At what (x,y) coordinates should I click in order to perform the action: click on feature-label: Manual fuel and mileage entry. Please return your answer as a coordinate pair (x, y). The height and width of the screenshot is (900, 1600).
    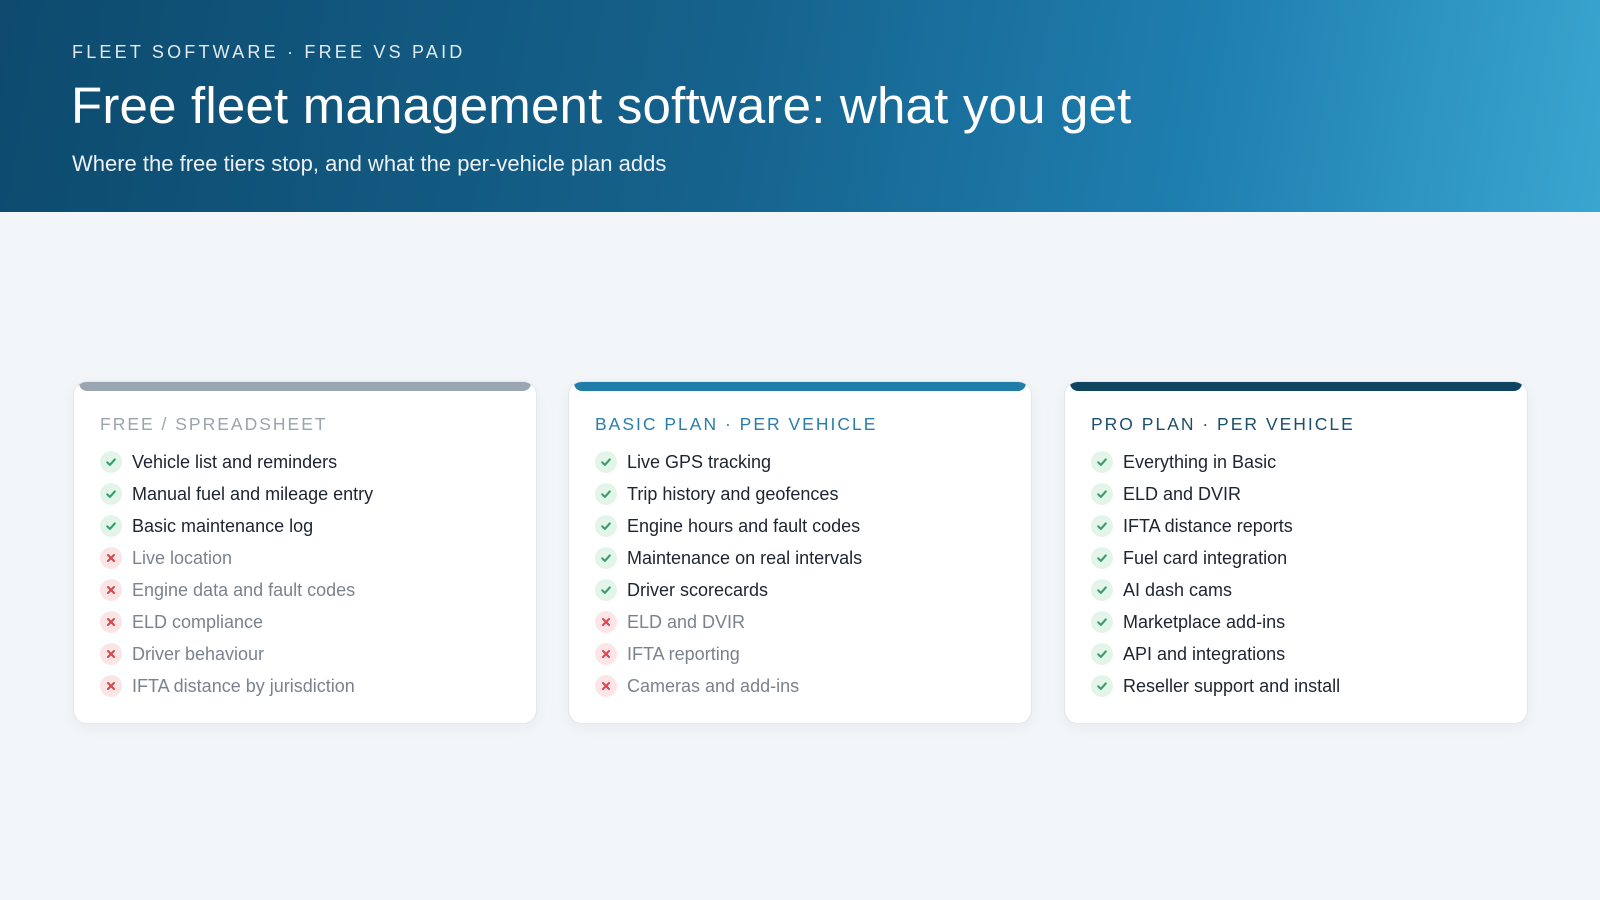
    Looking at the image, I should click on (253, 493).